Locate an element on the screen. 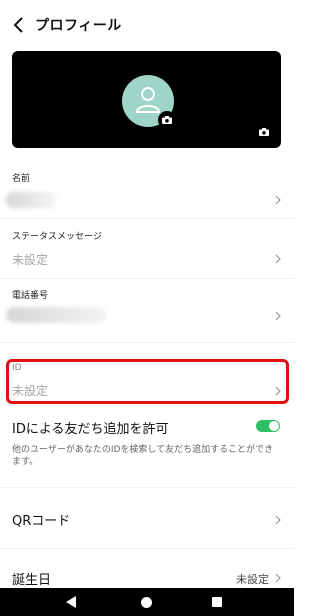 The height and width of the screenshot is (616, 320). name-value-blurred is located at coordinates (31, 200).